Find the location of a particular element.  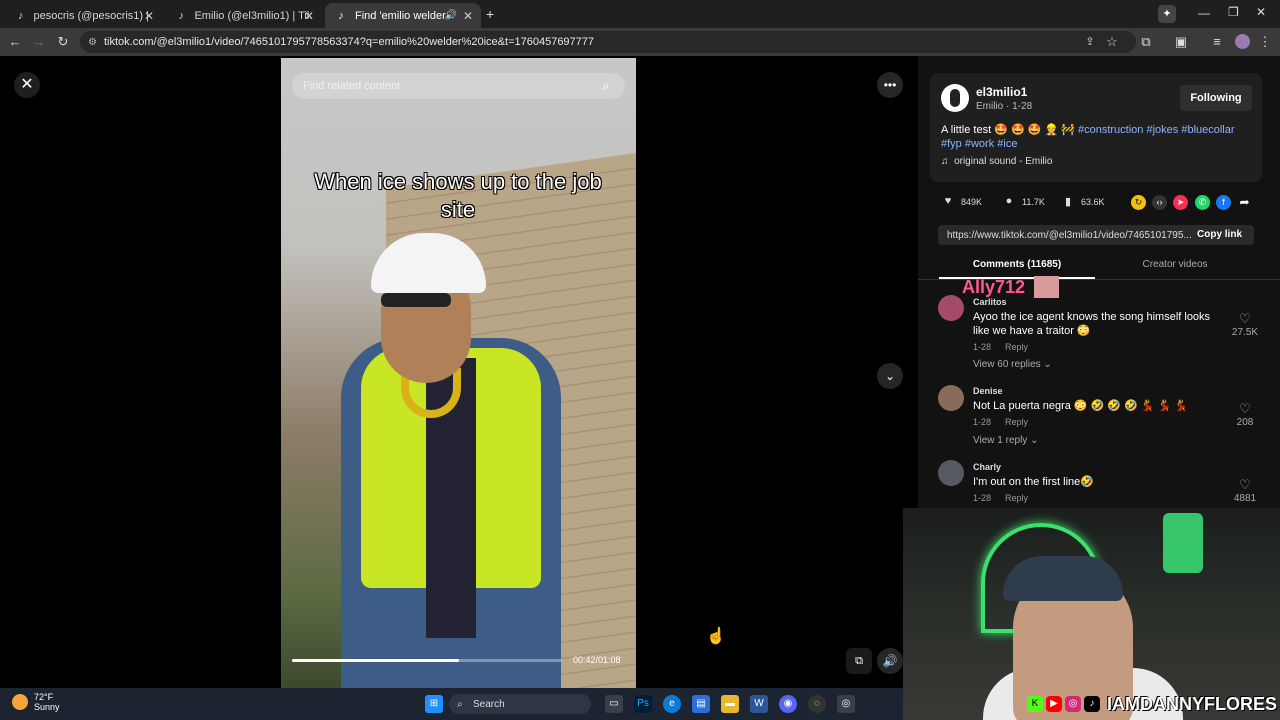

video-caption: When ice shows up to the job site is located at coordinates (458, 195).